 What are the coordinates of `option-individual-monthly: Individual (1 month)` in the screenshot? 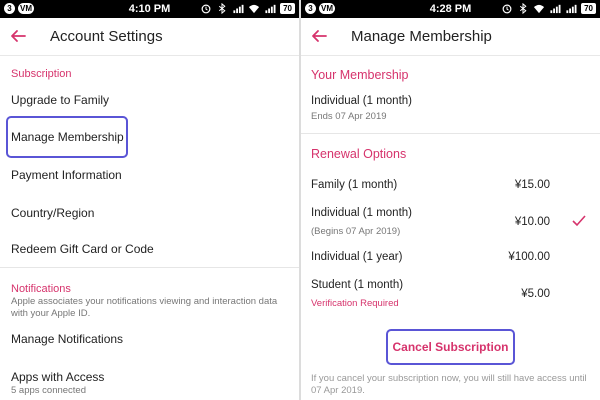 It's located at (361, 213).